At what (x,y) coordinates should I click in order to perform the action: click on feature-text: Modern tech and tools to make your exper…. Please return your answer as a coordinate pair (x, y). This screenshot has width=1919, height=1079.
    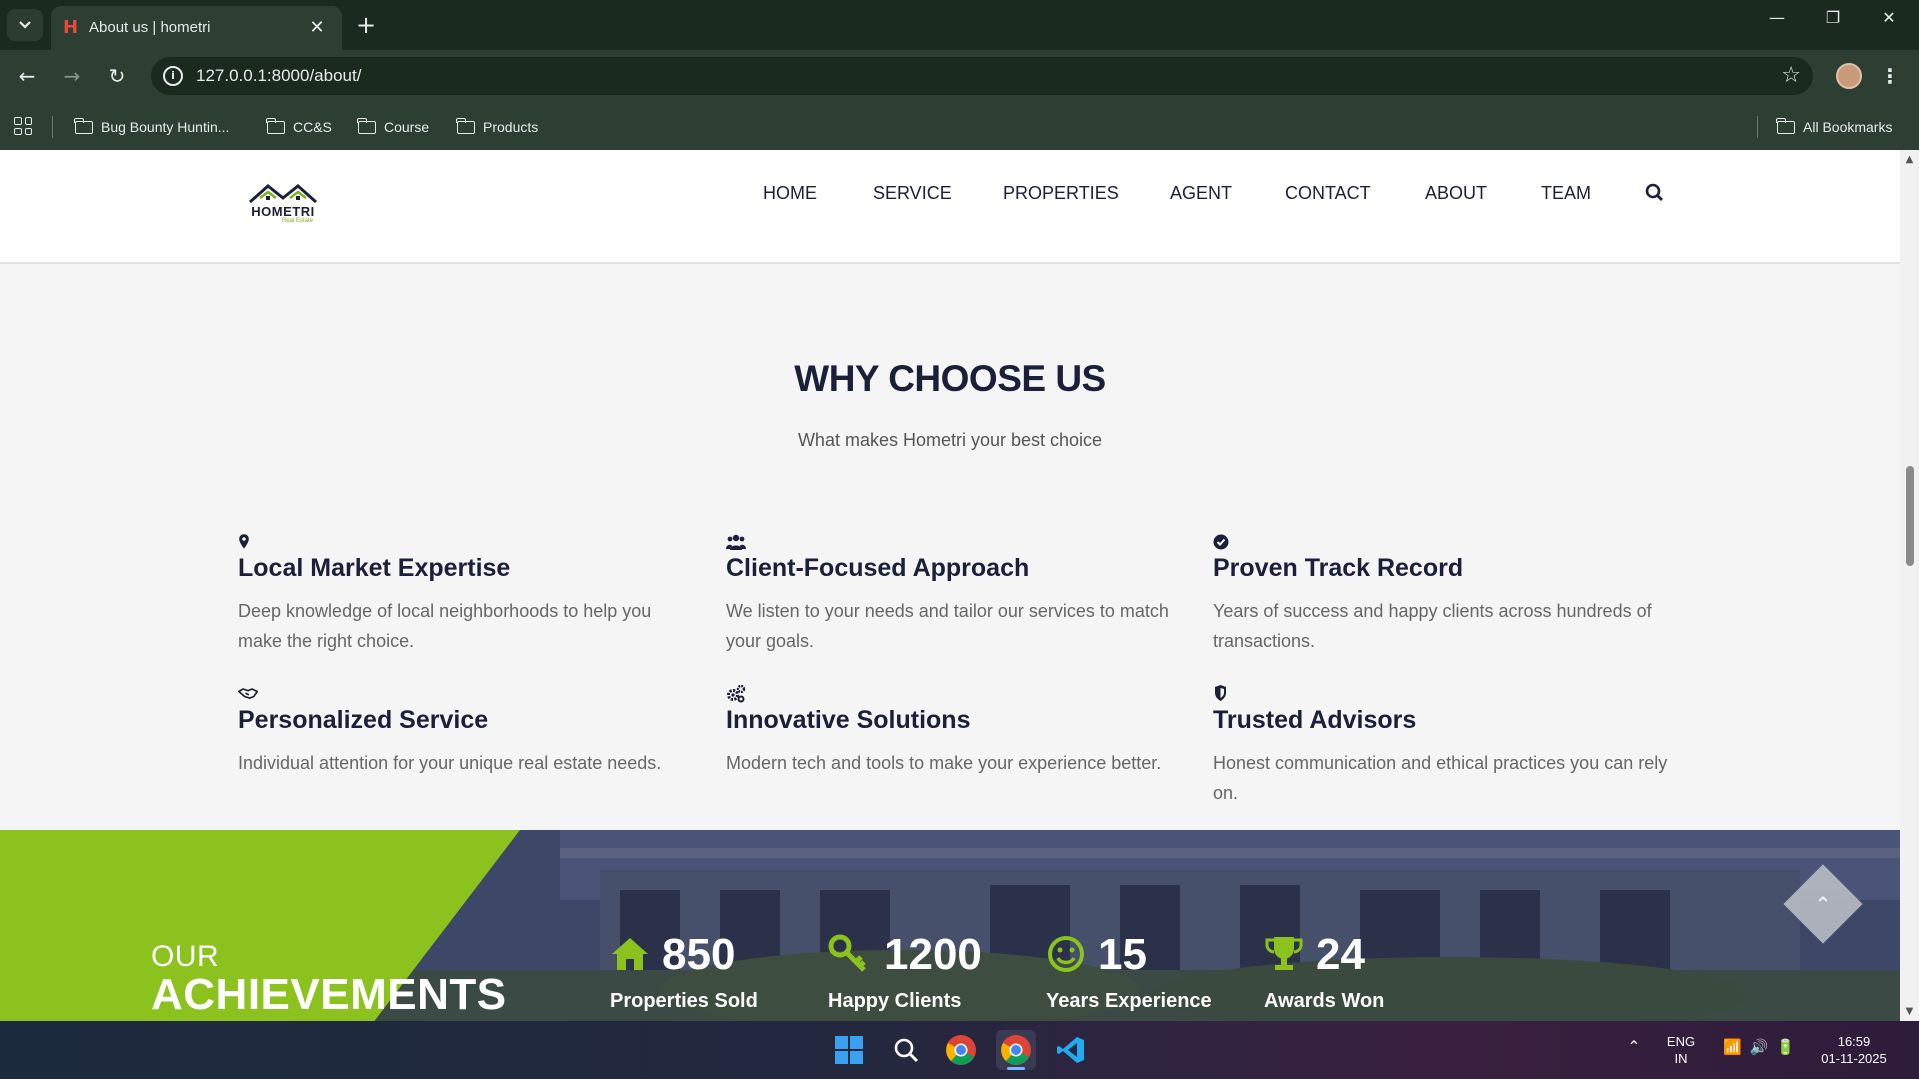
    Looking at the image, I should click on (944, 763).